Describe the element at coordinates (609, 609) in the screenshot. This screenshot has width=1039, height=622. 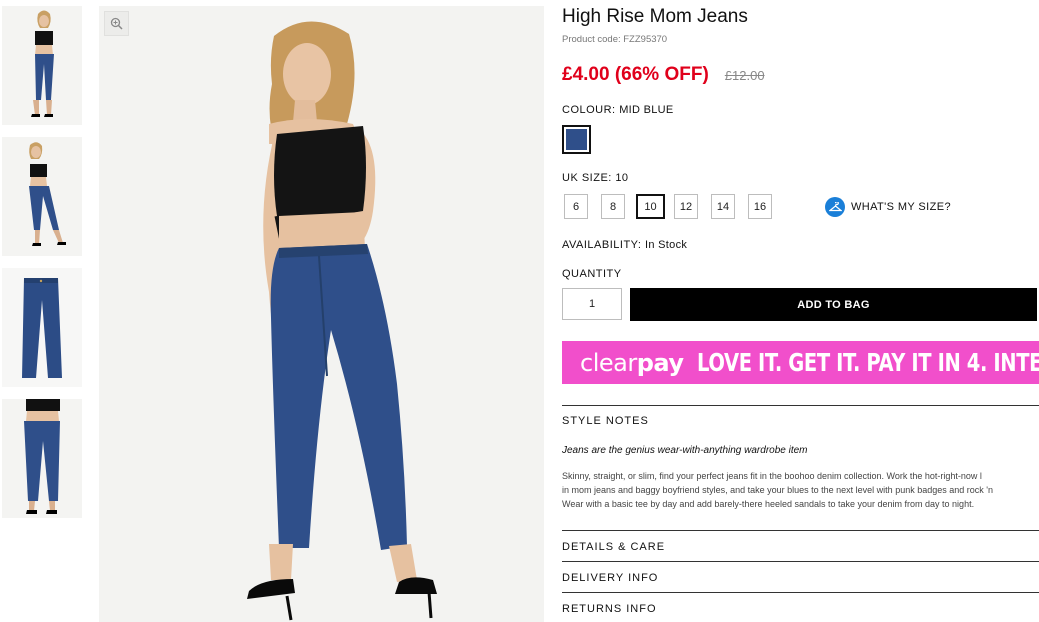
I see `returns-info-heading: RETURNS INFO` at that location.